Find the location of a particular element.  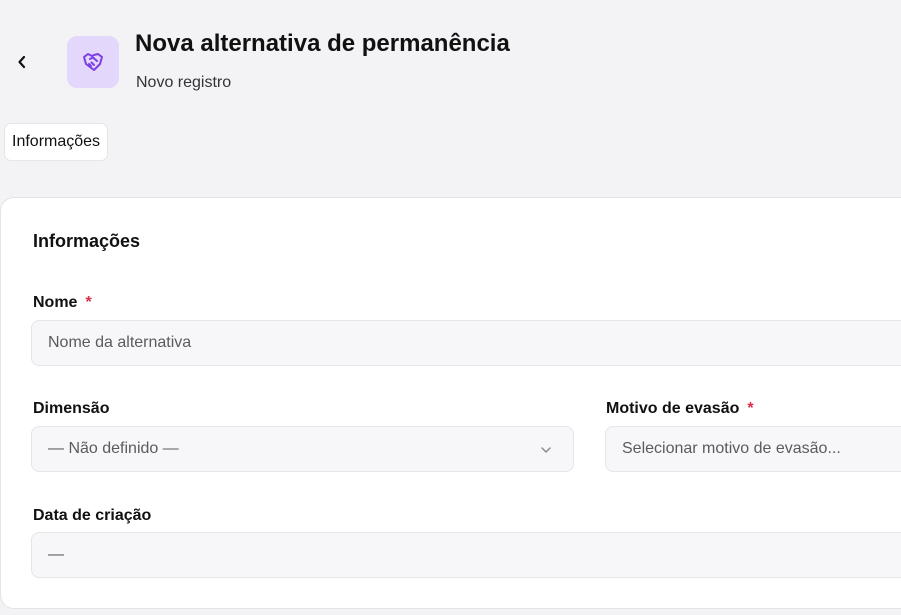

chevron-left-icon is located at coordinates (22, 62).